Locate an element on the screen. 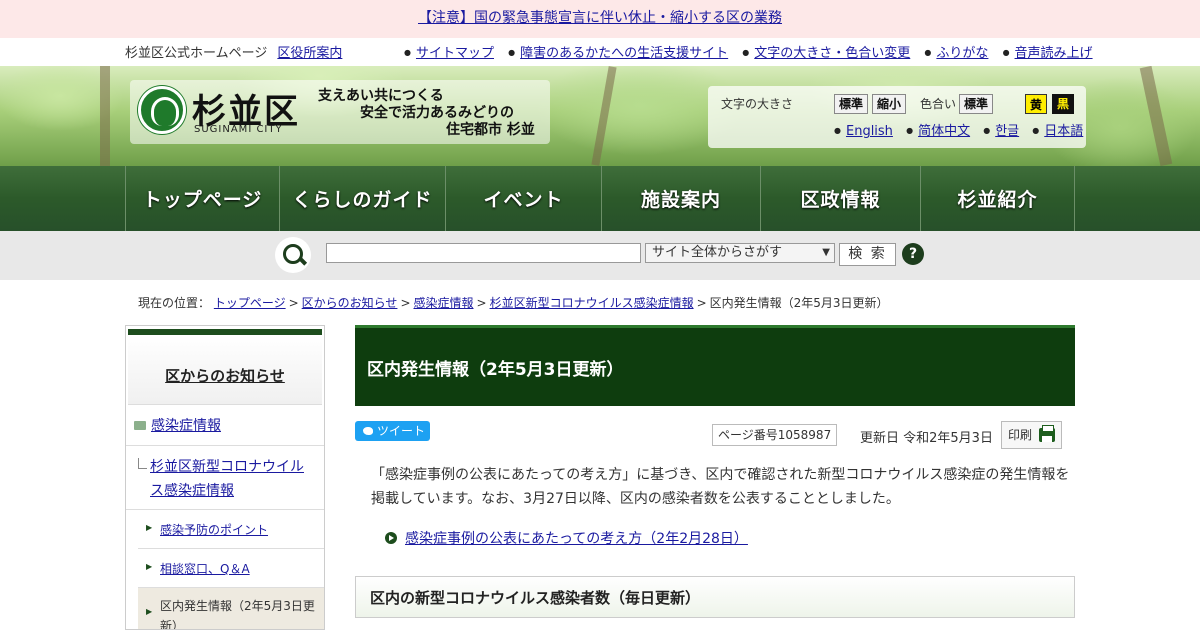 This screenshot has height=630, width=1200. global-nav: トップページ くらしのガイド イベント 施設案内 区政情報 杉並紹介 is located at coordinates (600, 198).